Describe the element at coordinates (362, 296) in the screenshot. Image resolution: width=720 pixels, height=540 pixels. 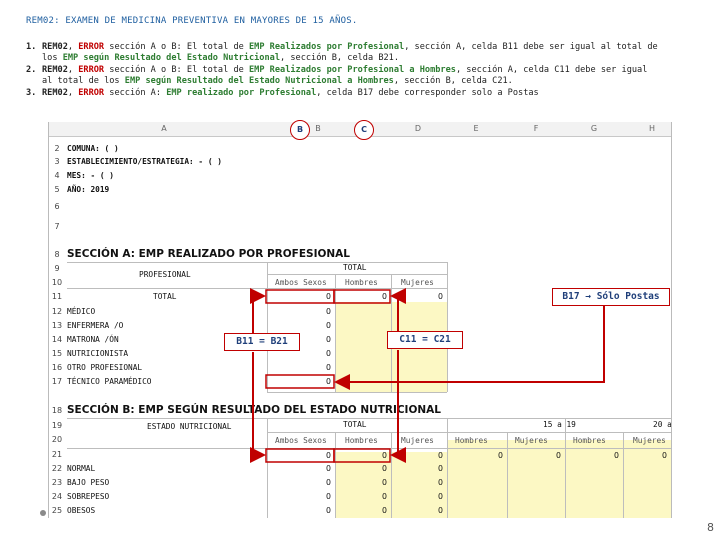
I see `highlight-c11` at that location.